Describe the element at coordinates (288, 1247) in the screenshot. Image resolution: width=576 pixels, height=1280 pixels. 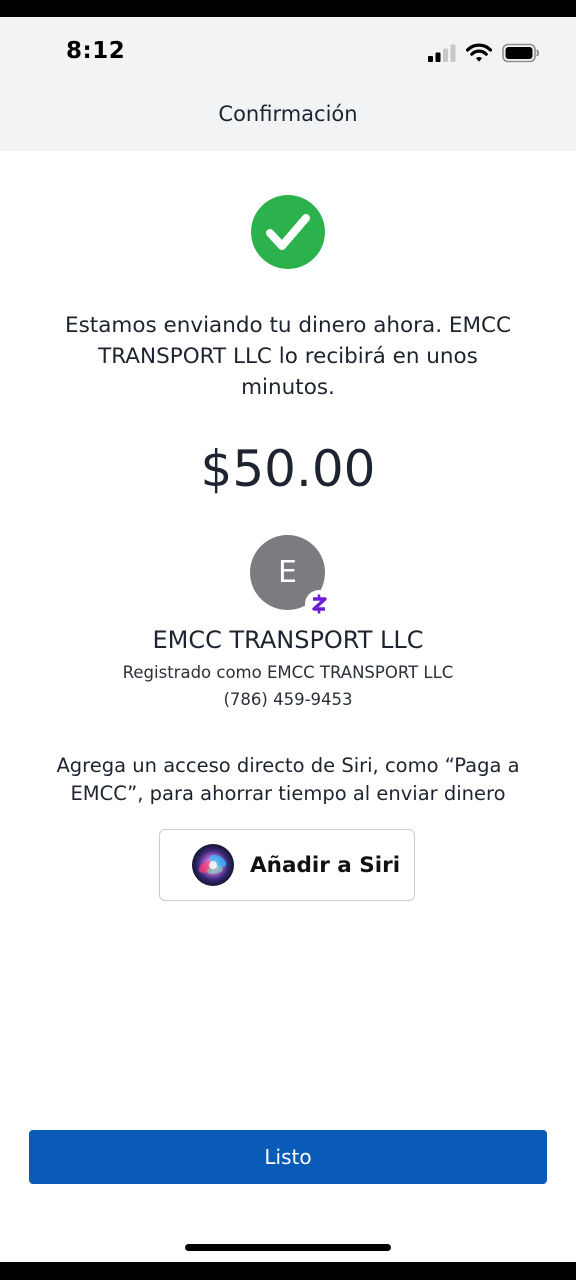
I see `home-indicator` at that location.